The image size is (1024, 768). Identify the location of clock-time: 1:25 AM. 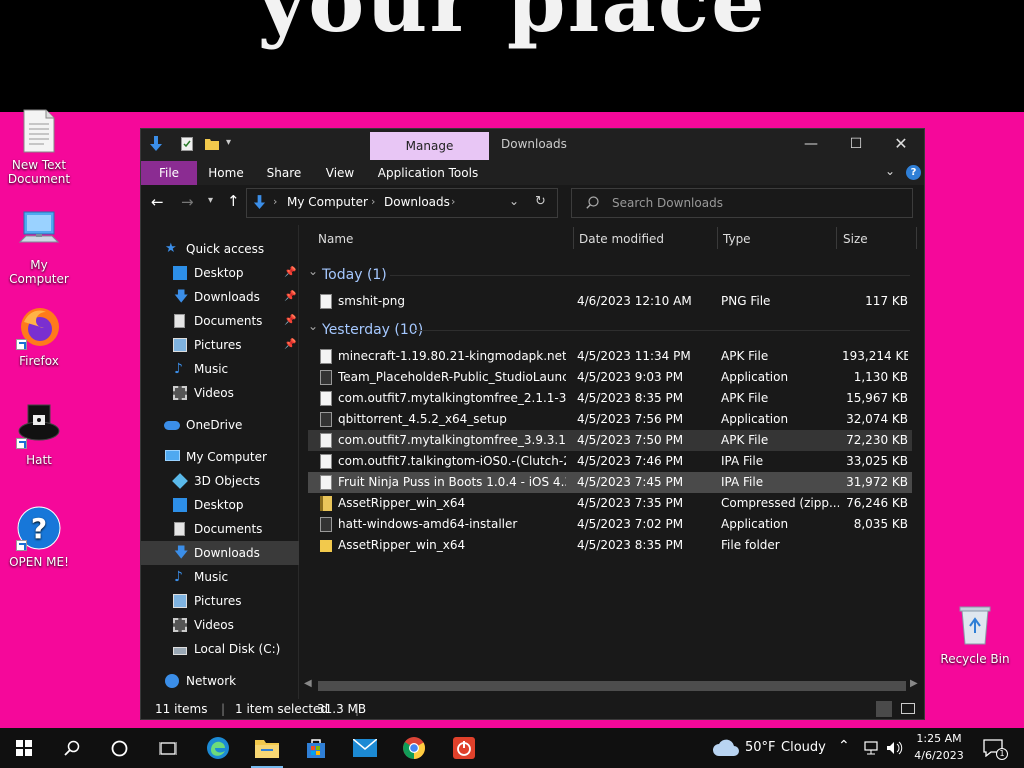
(939, 738).